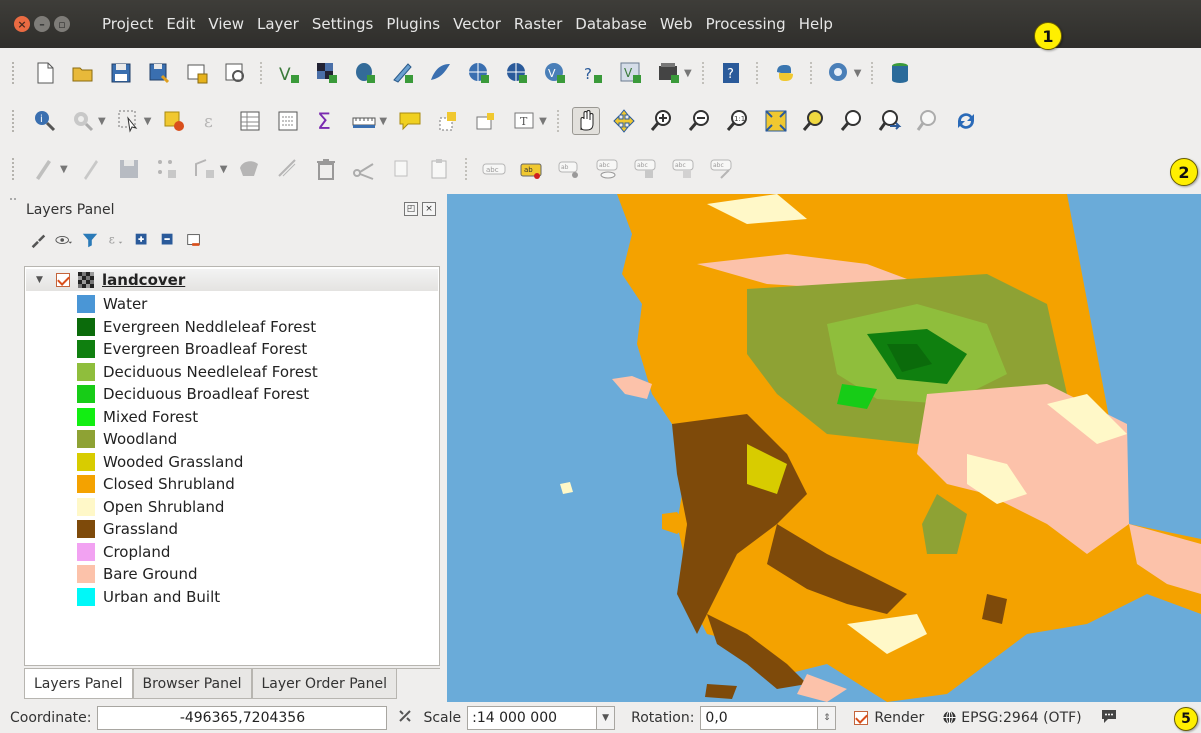 This screenshot has width=1201, height=733. What do you see at coordinates (150, 507) in the screenshot?
I see `legend-item: Open Shrubland` at bounding box center [150, 507].